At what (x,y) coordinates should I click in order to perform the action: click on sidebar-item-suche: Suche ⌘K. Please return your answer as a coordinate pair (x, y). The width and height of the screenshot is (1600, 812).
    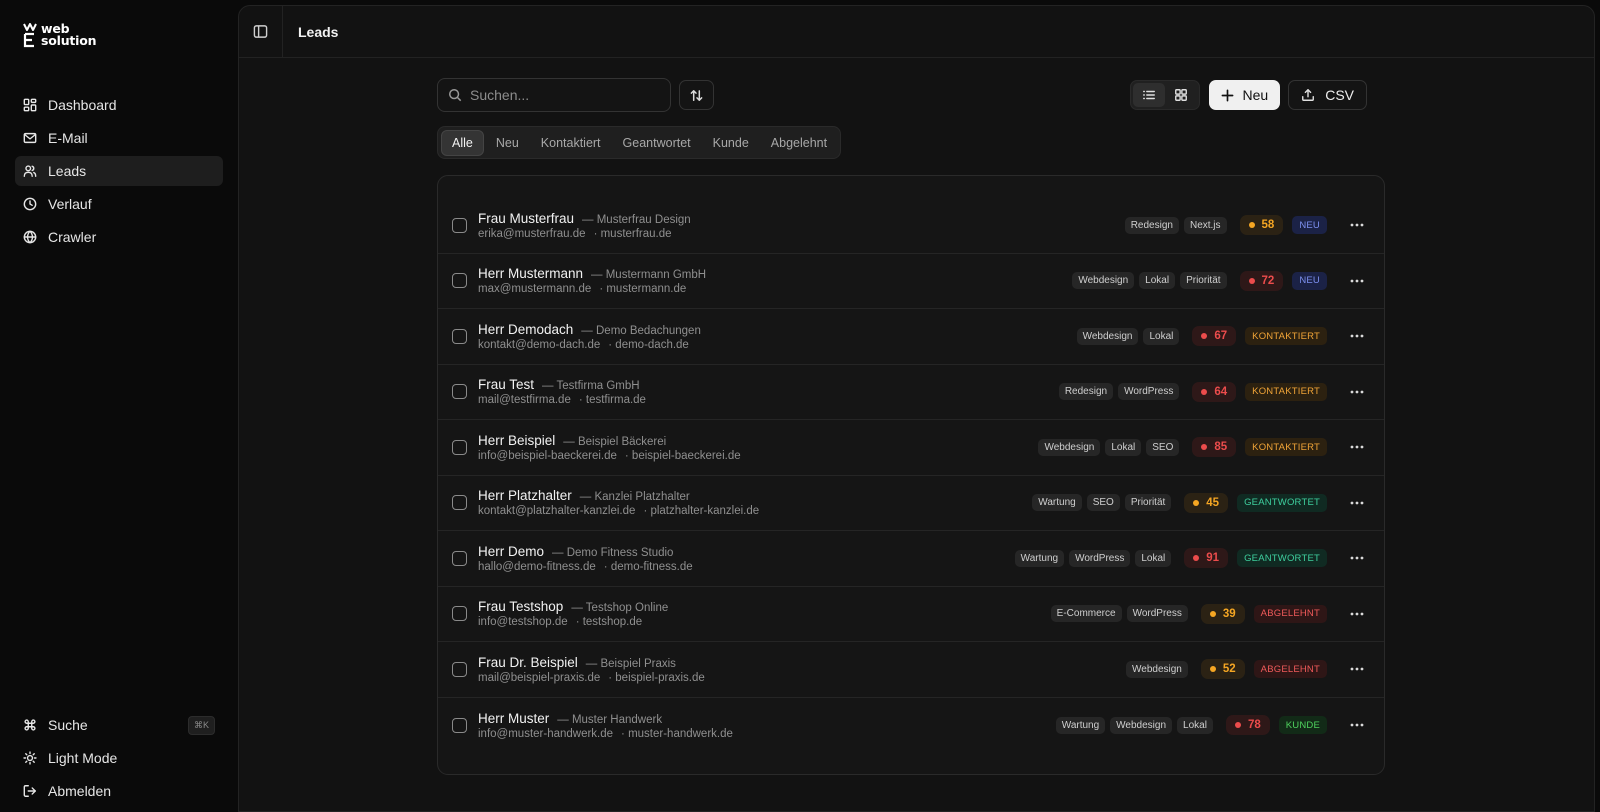
    Looking at the image, I should click on (119, 725).